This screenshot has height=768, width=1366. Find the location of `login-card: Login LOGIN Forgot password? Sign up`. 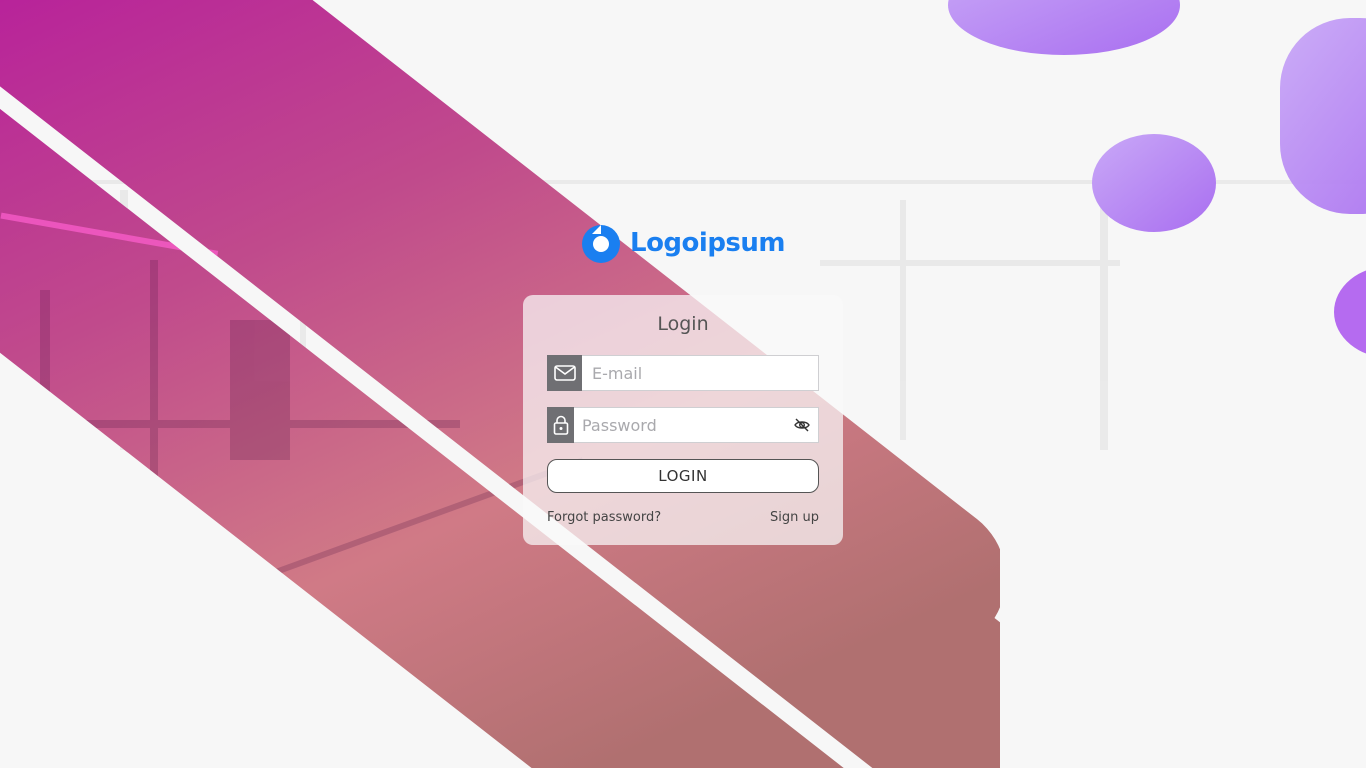

login-card: Login LOGIN Forgot password? Sign up is located at coordinates (683, 420).